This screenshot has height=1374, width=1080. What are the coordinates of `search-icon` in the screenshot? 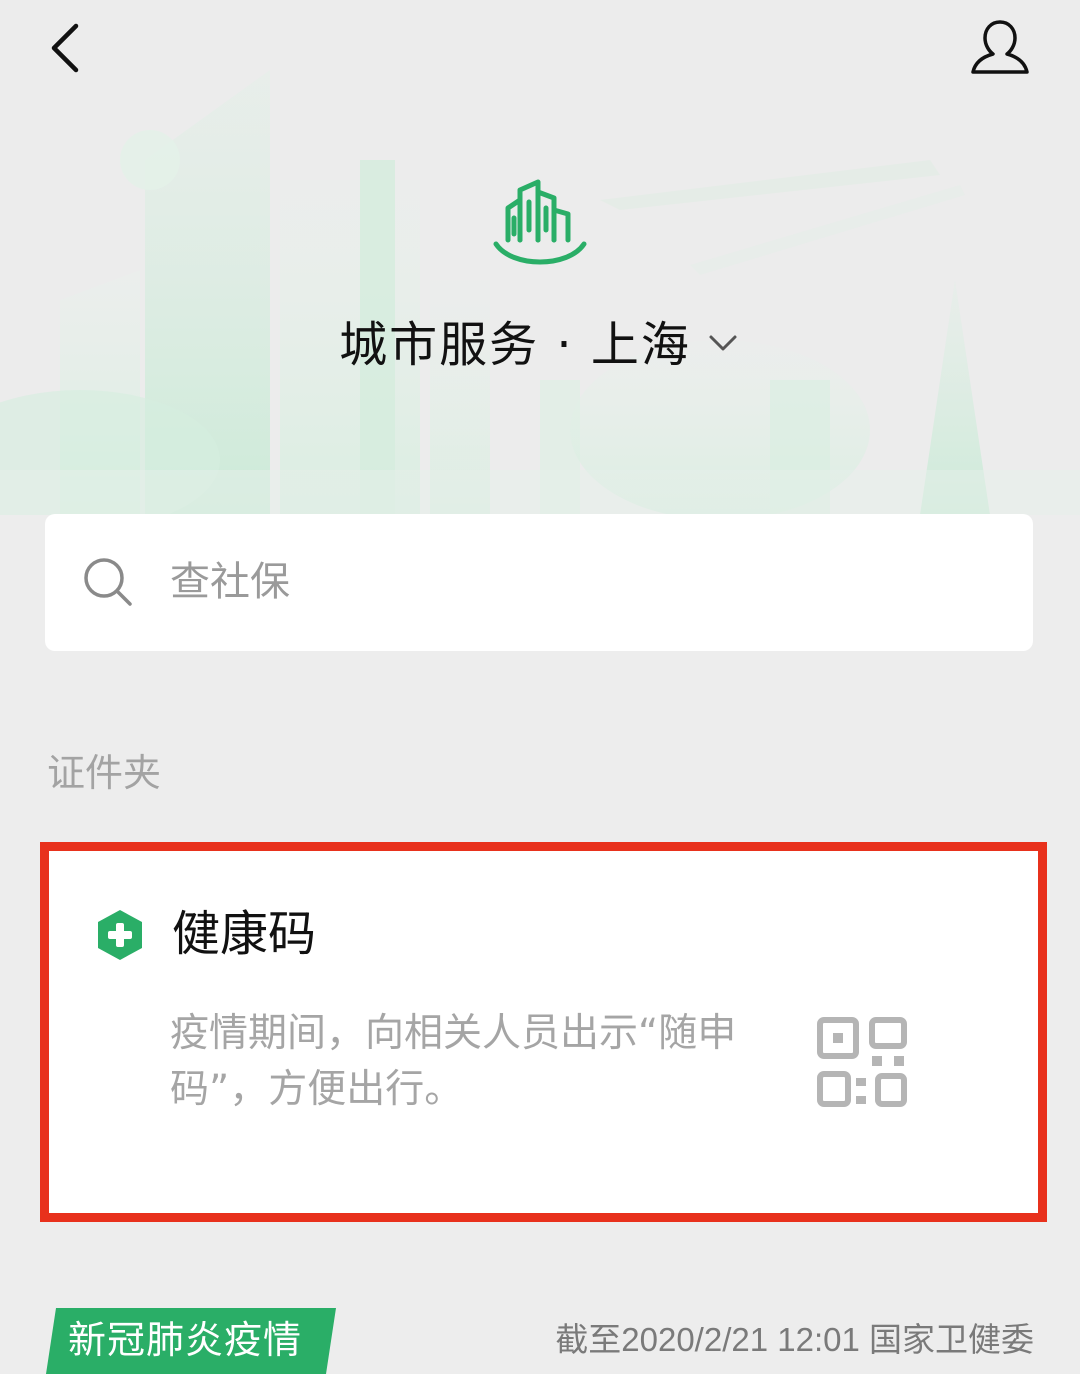 It's located at (108, 582).